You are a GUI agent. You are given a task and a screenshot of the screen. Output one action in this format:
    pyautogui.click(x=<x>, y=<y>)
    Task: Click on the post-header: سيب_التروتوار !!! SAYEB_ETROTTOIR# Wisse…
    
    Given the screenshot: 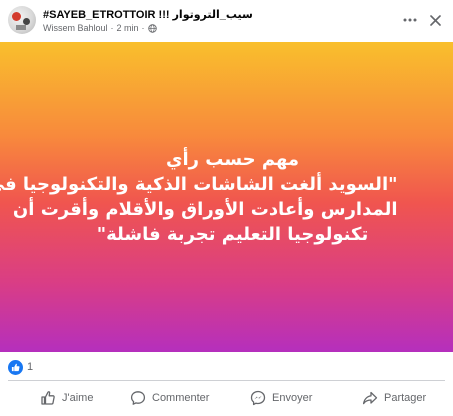 What is the action you would take?
    pyautogui.click(x=226, y=20)
    